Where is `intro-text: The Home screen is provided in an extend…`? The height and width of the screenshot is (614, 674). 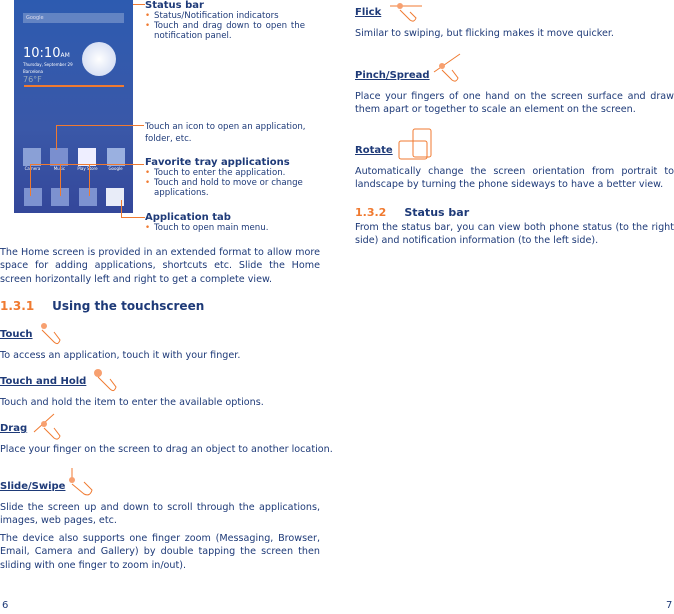
intro-text: The Home screen is provided in an extend… is located at coordinates (160, 266).